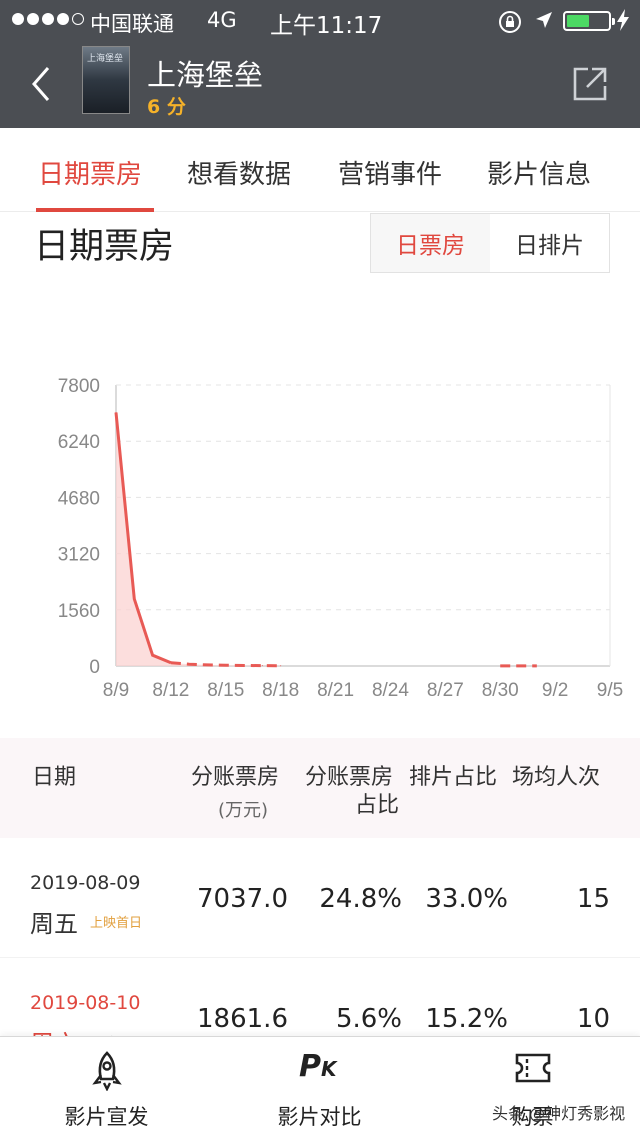  I want to click on row-share: 24.8%, so click(360, 899).